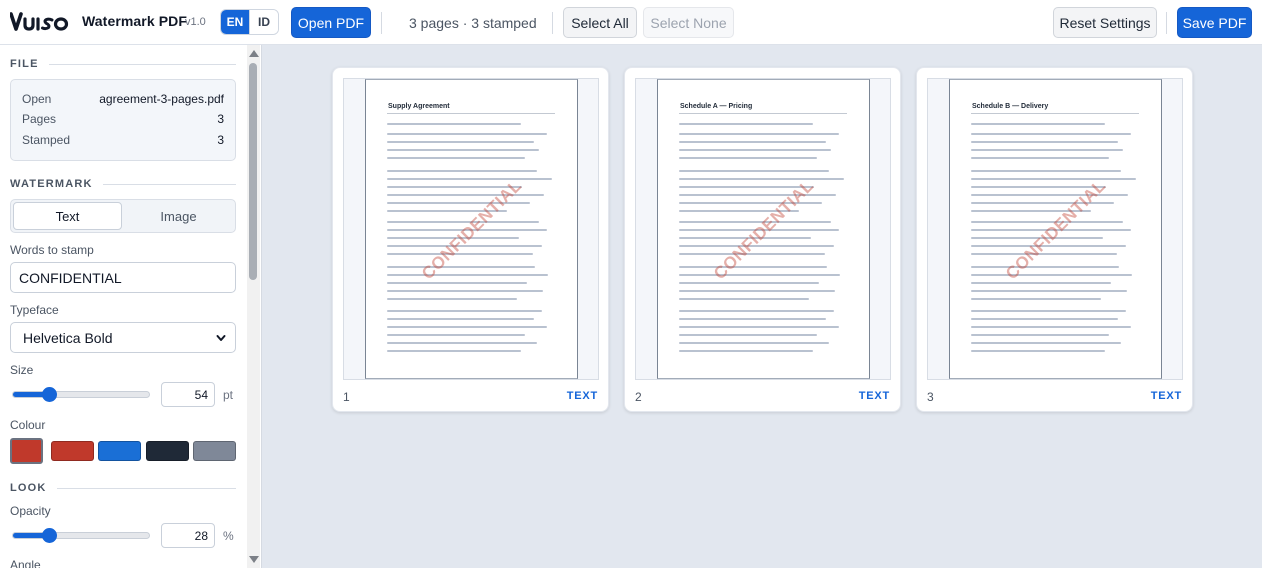  What do you see at coordinates (72, 451) in the screenshot?
I see `colour-swatch-red` at bounding box center [72, 451].